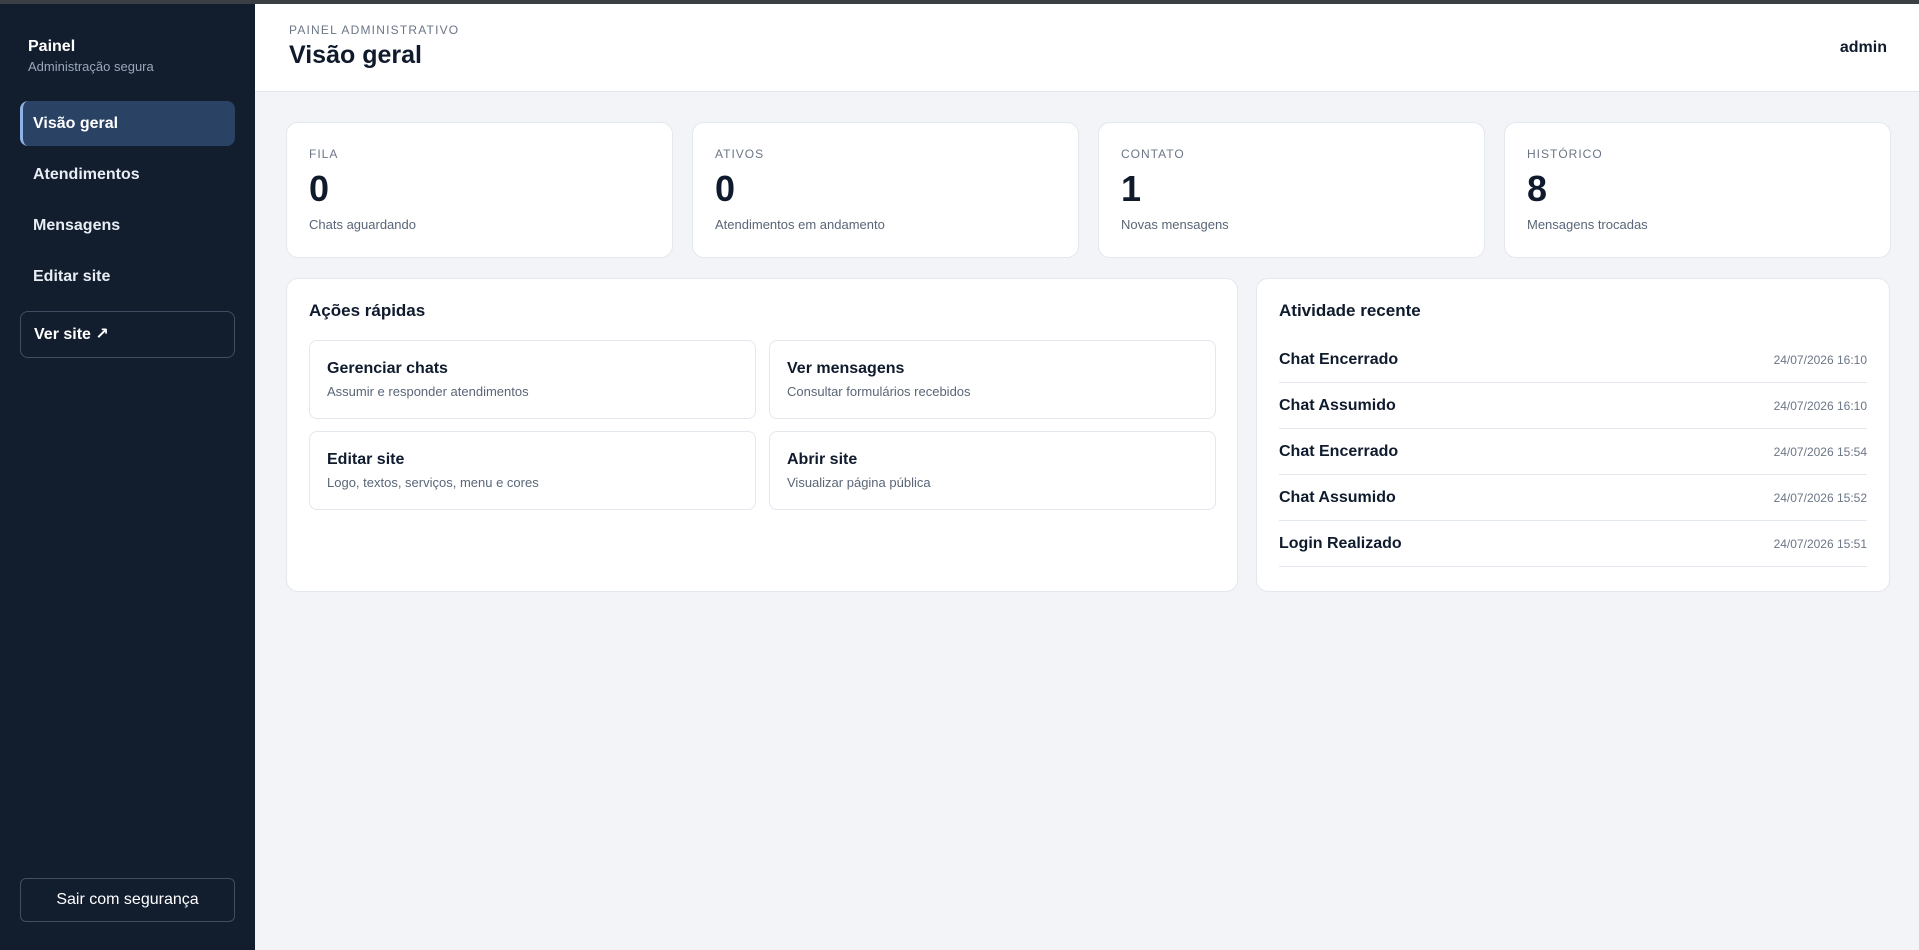 This screenshot has height=950, width=1919. I want to click on action-description: Logo, textos, serviços, menu e cores, so click(433, 482).